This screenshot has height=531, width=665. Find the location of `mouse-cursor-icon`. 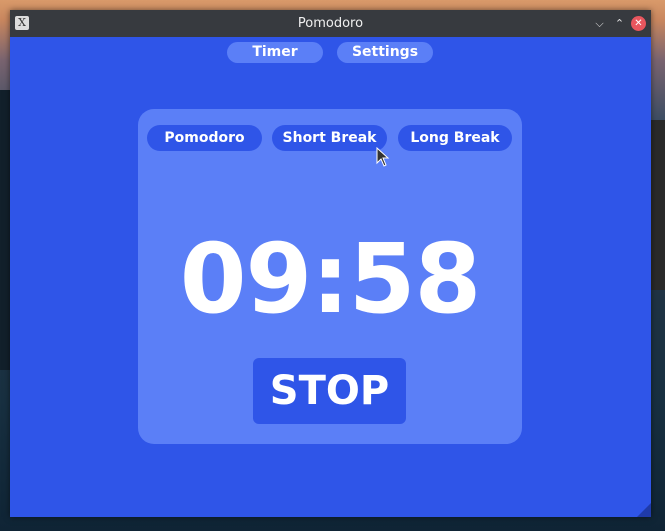

mouse-cursor-icon is located at coordinates (383, 157).